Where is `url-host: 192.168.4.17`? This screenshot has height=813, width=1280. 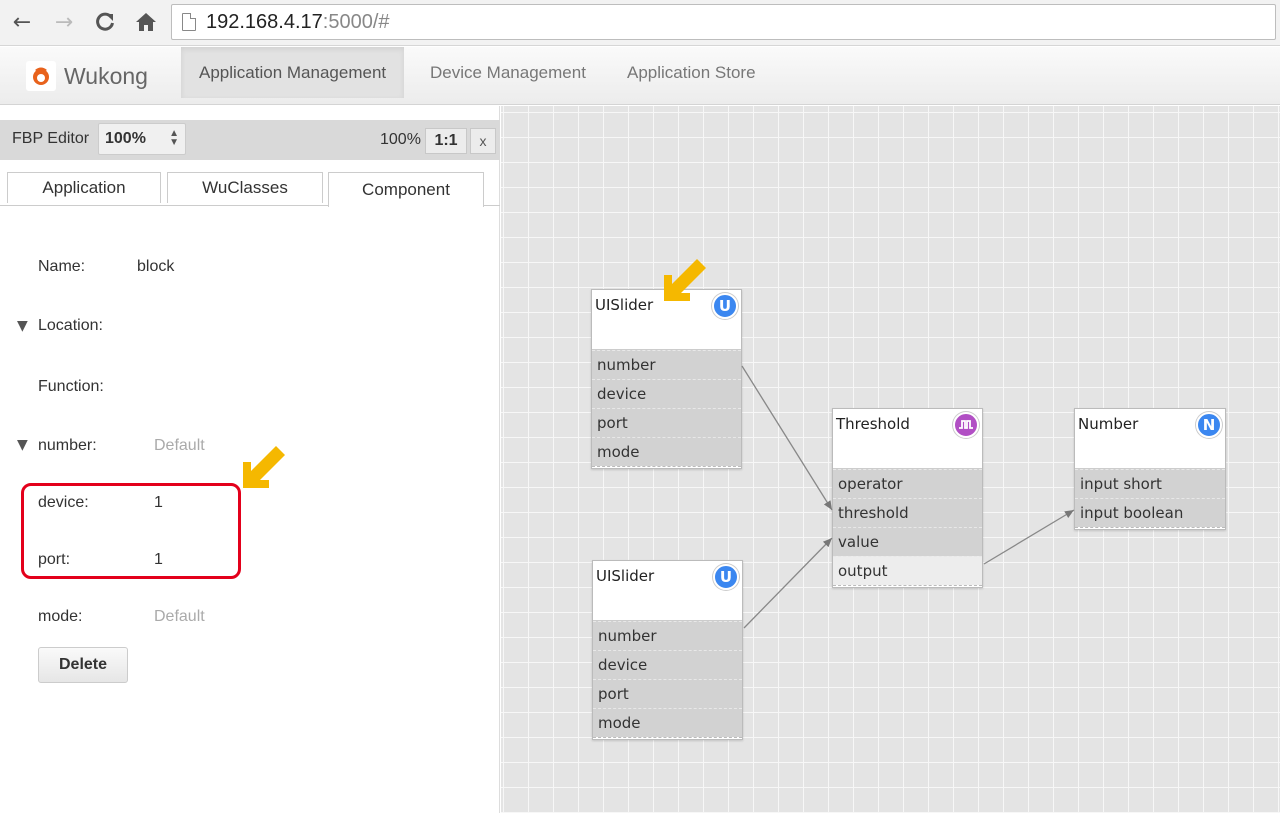 url-host: 192.168.4.17 is located at coordinates (264, 21).